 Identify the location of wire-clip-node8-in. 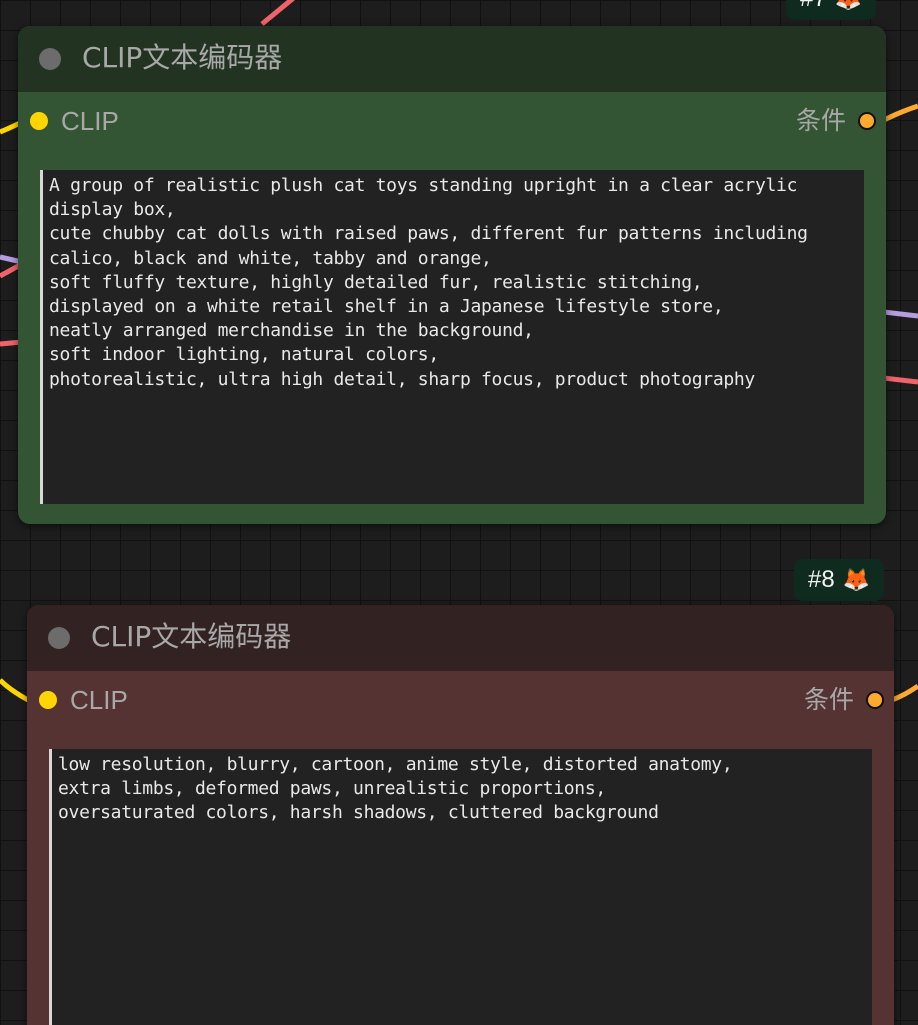
(15, 690).